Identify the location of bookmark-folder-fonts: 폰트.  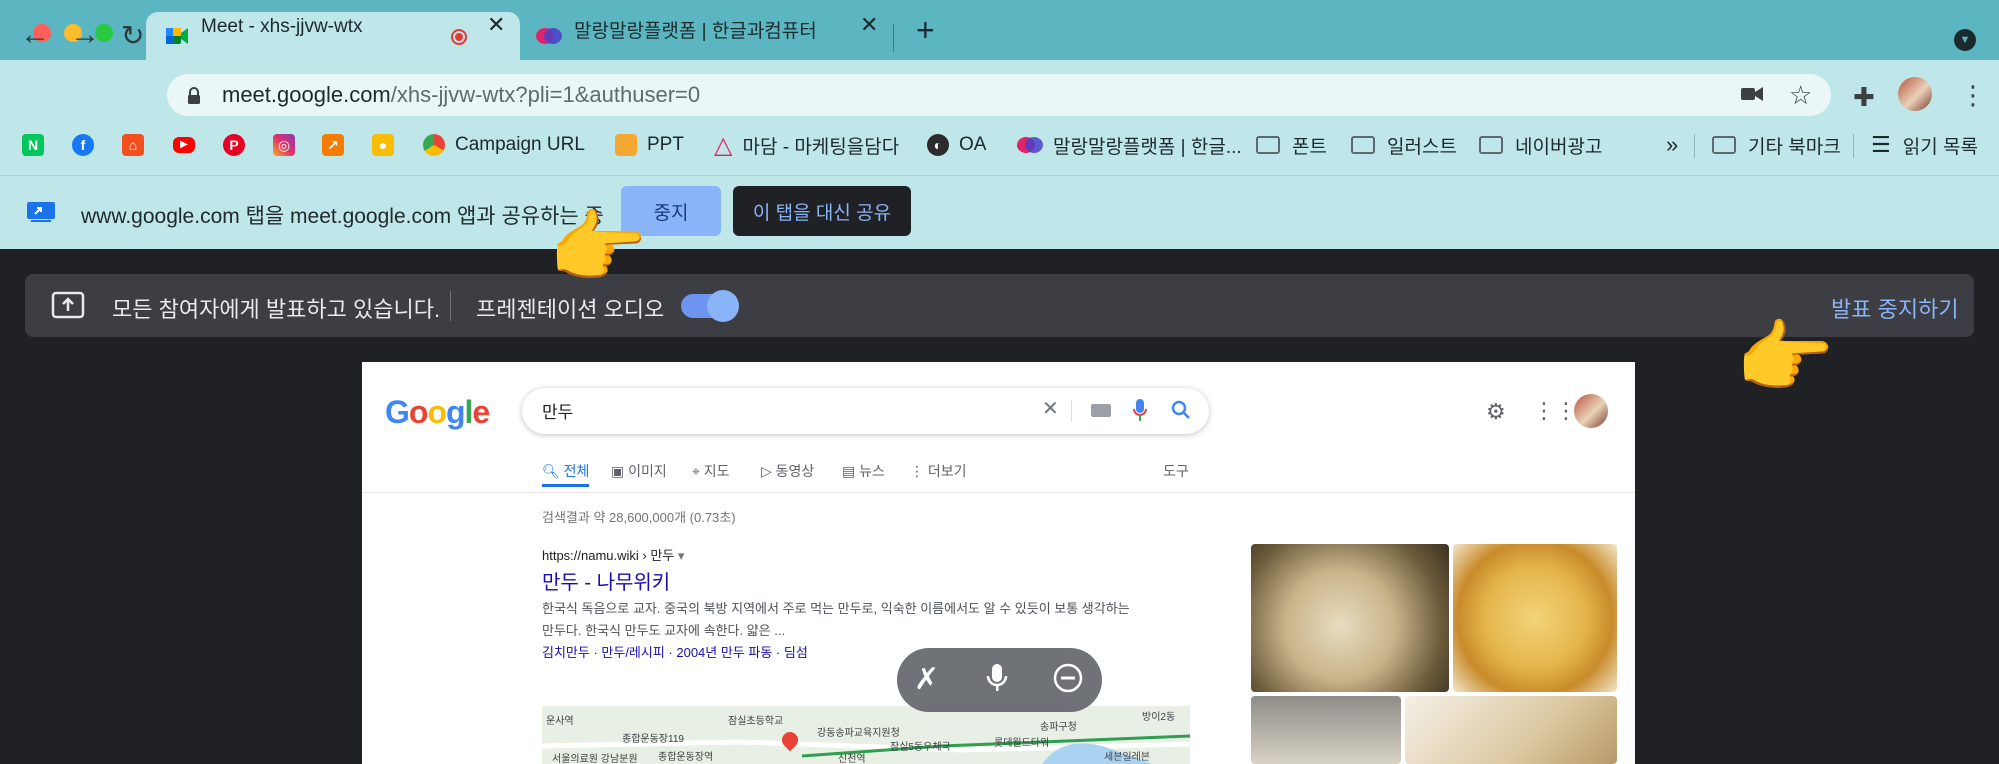
(1291, 145).